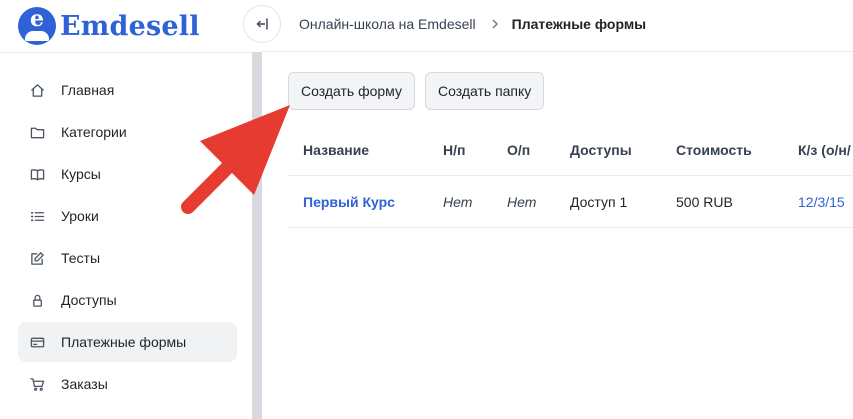 The image size is (853, 419). Describe the element at coordinates (358, 202) in the screenshot. I see `form-name-link: Первый Курс` at that location.